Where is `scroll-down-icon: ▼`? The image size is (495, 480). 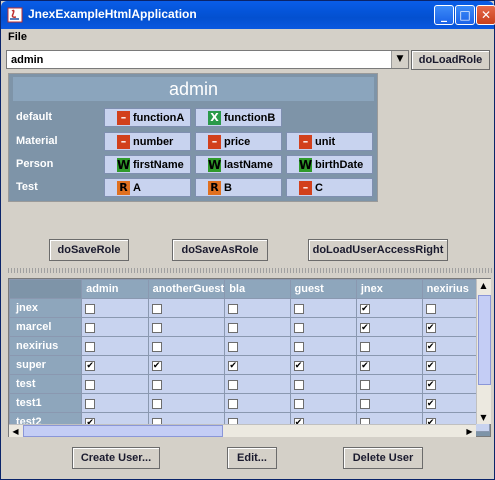 scroll-down-icon: ▼ is located at coordinates (483, 417).